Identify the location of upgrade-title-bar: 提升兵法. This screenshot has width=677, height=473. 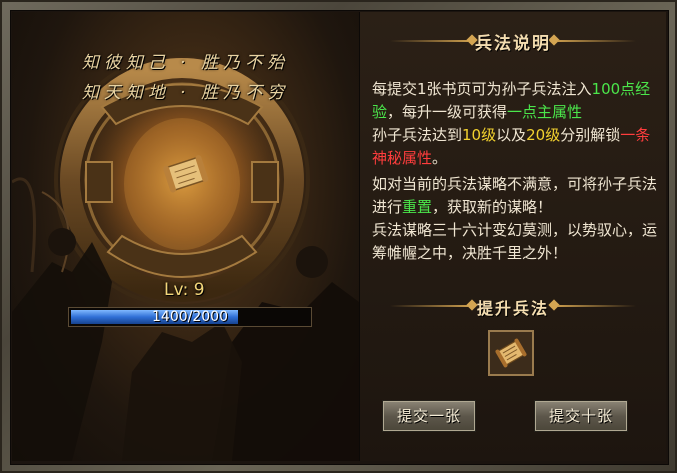
(513, 305).